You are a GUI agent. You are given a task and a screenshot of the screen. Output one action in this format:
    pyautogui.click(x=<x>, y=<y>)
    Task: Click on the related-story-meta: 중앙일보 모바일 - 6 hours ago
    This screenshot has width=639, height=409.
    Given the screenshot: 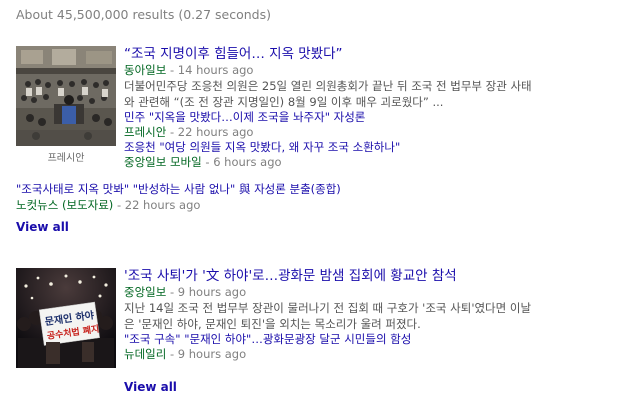 What is the action you would take?
    pyautogui.click(x=379, y=162)
    